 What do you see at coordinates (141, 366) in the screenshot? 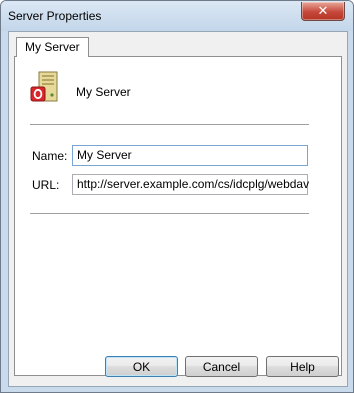
I see `ok-button: OK` at bounding box center [141, 366].